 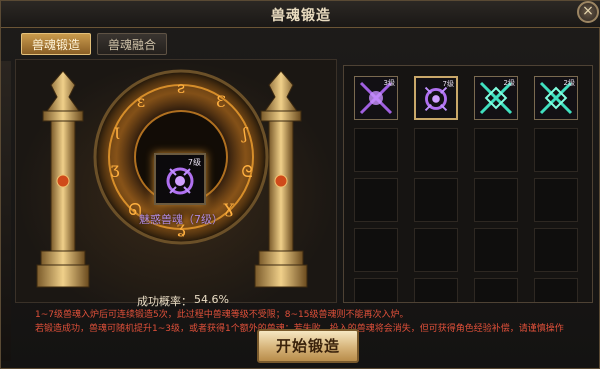 What do you see at coordinates (194, 162) in the screenshot?
I see `item-level-badge: 7级` at bounding box center [194, 162].